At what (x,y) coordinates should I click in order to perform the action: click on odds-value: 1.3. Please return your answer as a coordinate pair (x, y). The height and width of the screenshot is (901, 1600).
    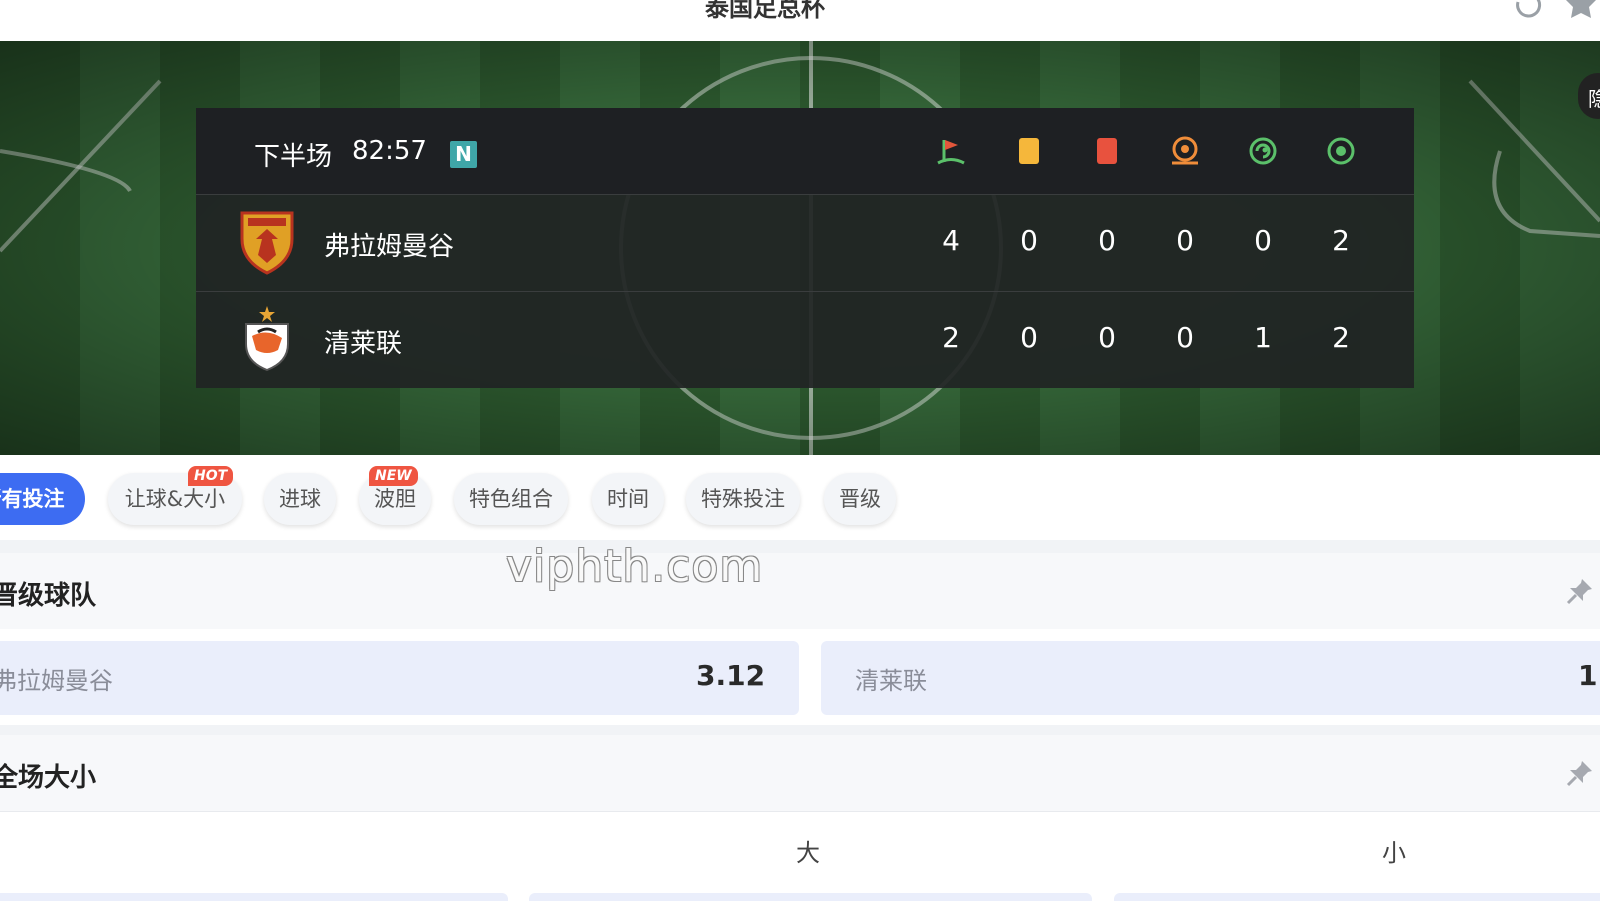
    Looking at the image, I should click on (1589, 675).